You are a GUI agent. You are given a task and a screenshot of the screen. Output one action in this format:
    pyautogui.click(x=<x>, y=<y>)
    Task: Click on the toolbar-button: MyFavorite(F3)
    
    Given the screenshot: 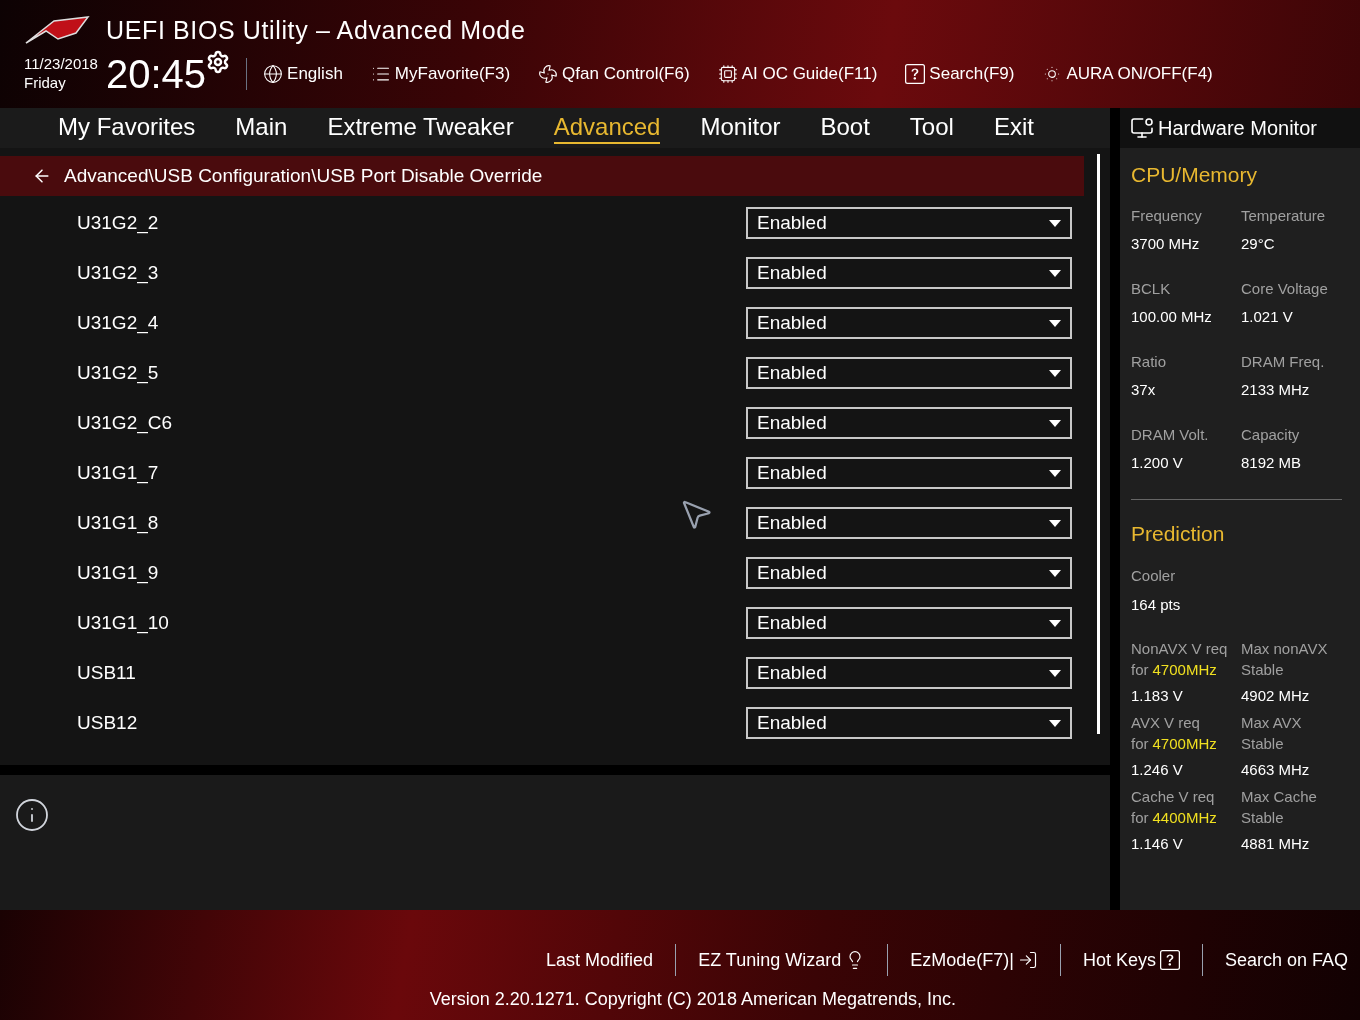 What is the action you would take?
    pyautogui.click(x=440, y=73)
    